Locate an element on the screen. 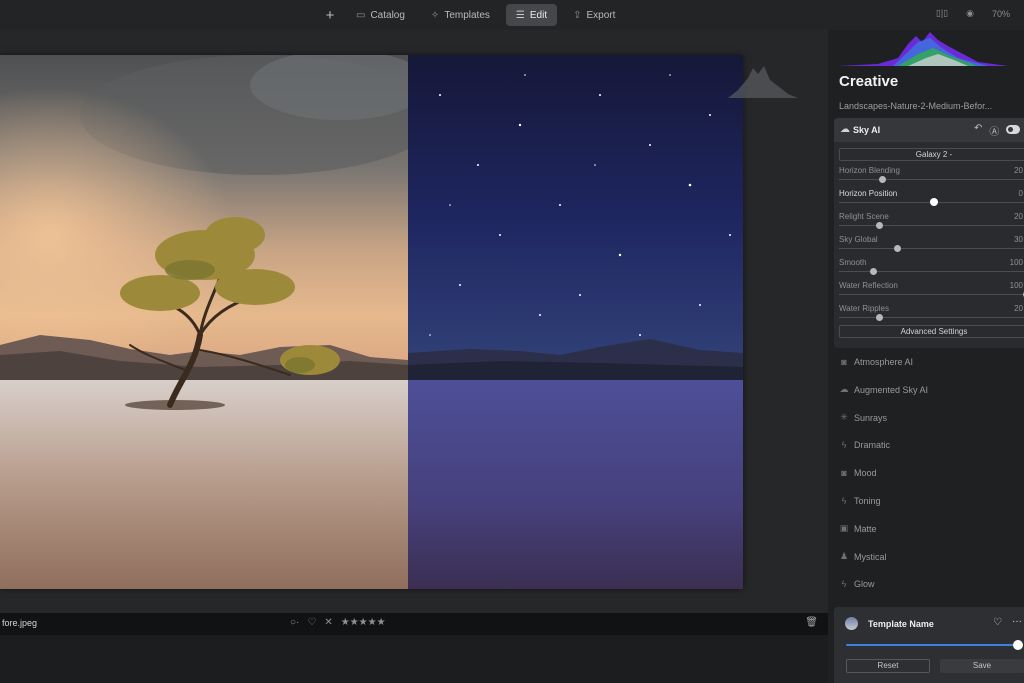 The width and height of the screenshot is (1024, 683). tool-item: ▣ Matte is located at coordinates (858, 529).